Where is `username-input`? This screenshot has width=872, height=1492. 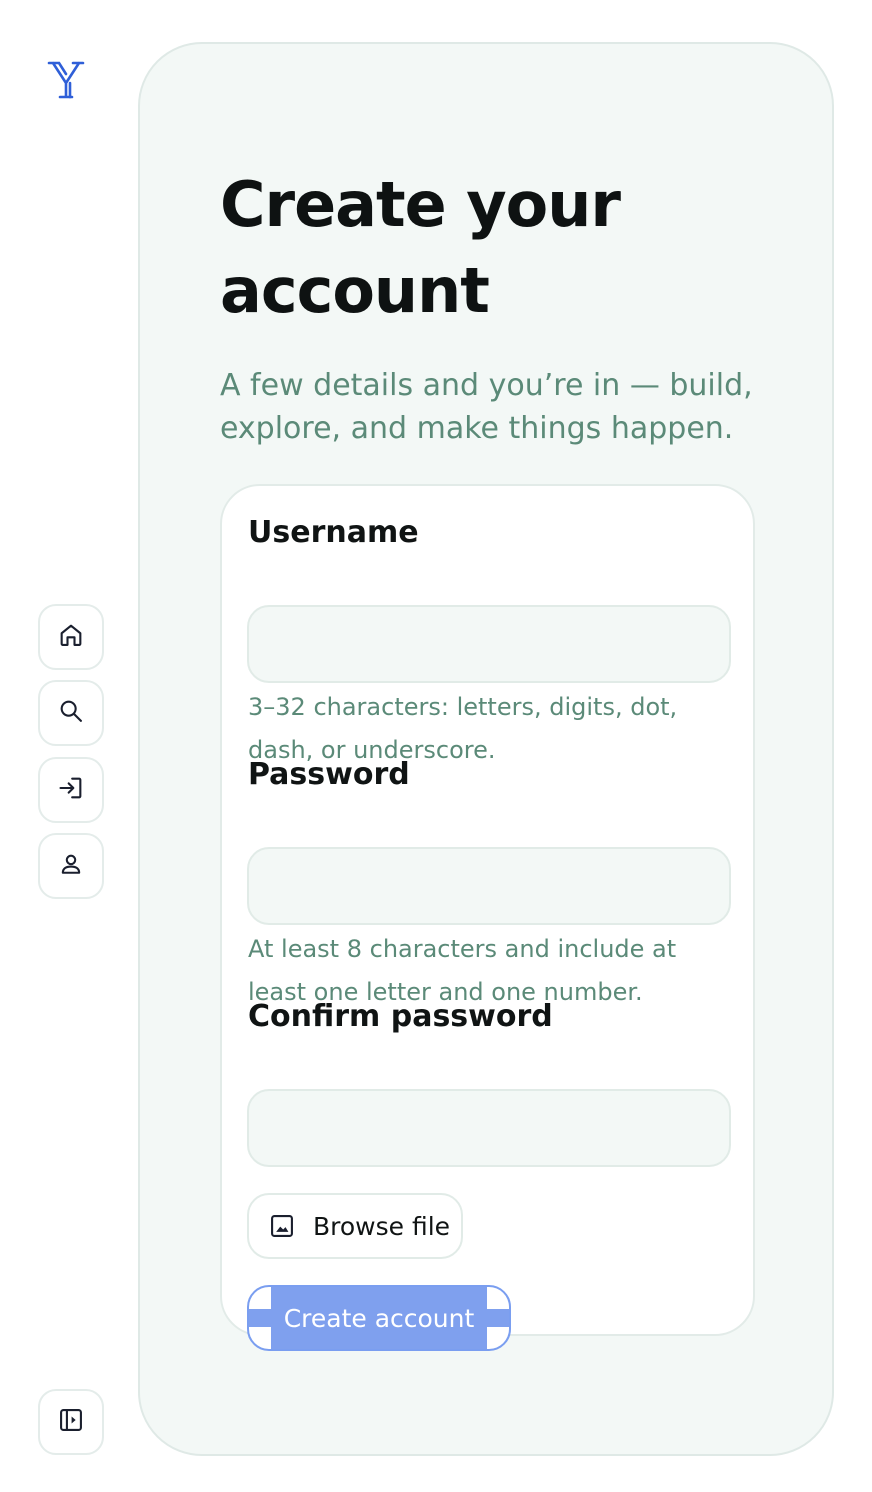
username-input is located at coordinates (489, 644).